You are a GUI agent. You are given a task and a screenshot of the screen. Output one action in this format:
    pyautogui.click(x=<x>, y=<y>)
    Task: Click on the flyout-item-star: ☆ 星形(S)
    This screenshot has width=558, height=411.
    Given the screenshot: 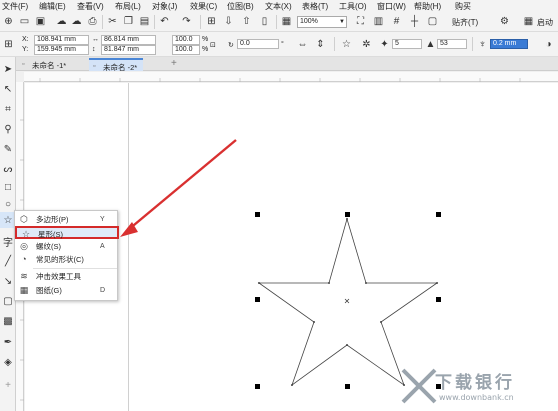 What is the action you would take?
    pyautogui.click(x=67, y=232)
    